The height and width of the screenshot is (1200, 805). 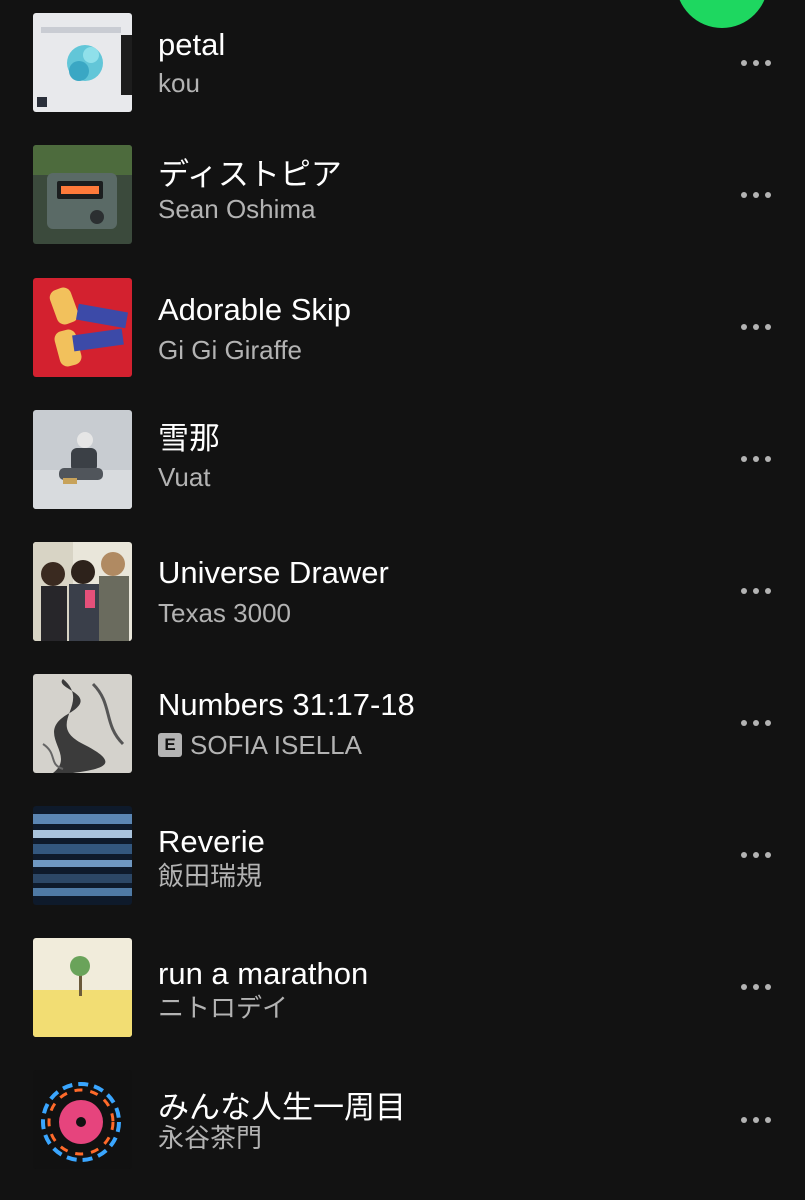 I want to click on track-artist: 飯田瑞規, so click(x=210, y=876).